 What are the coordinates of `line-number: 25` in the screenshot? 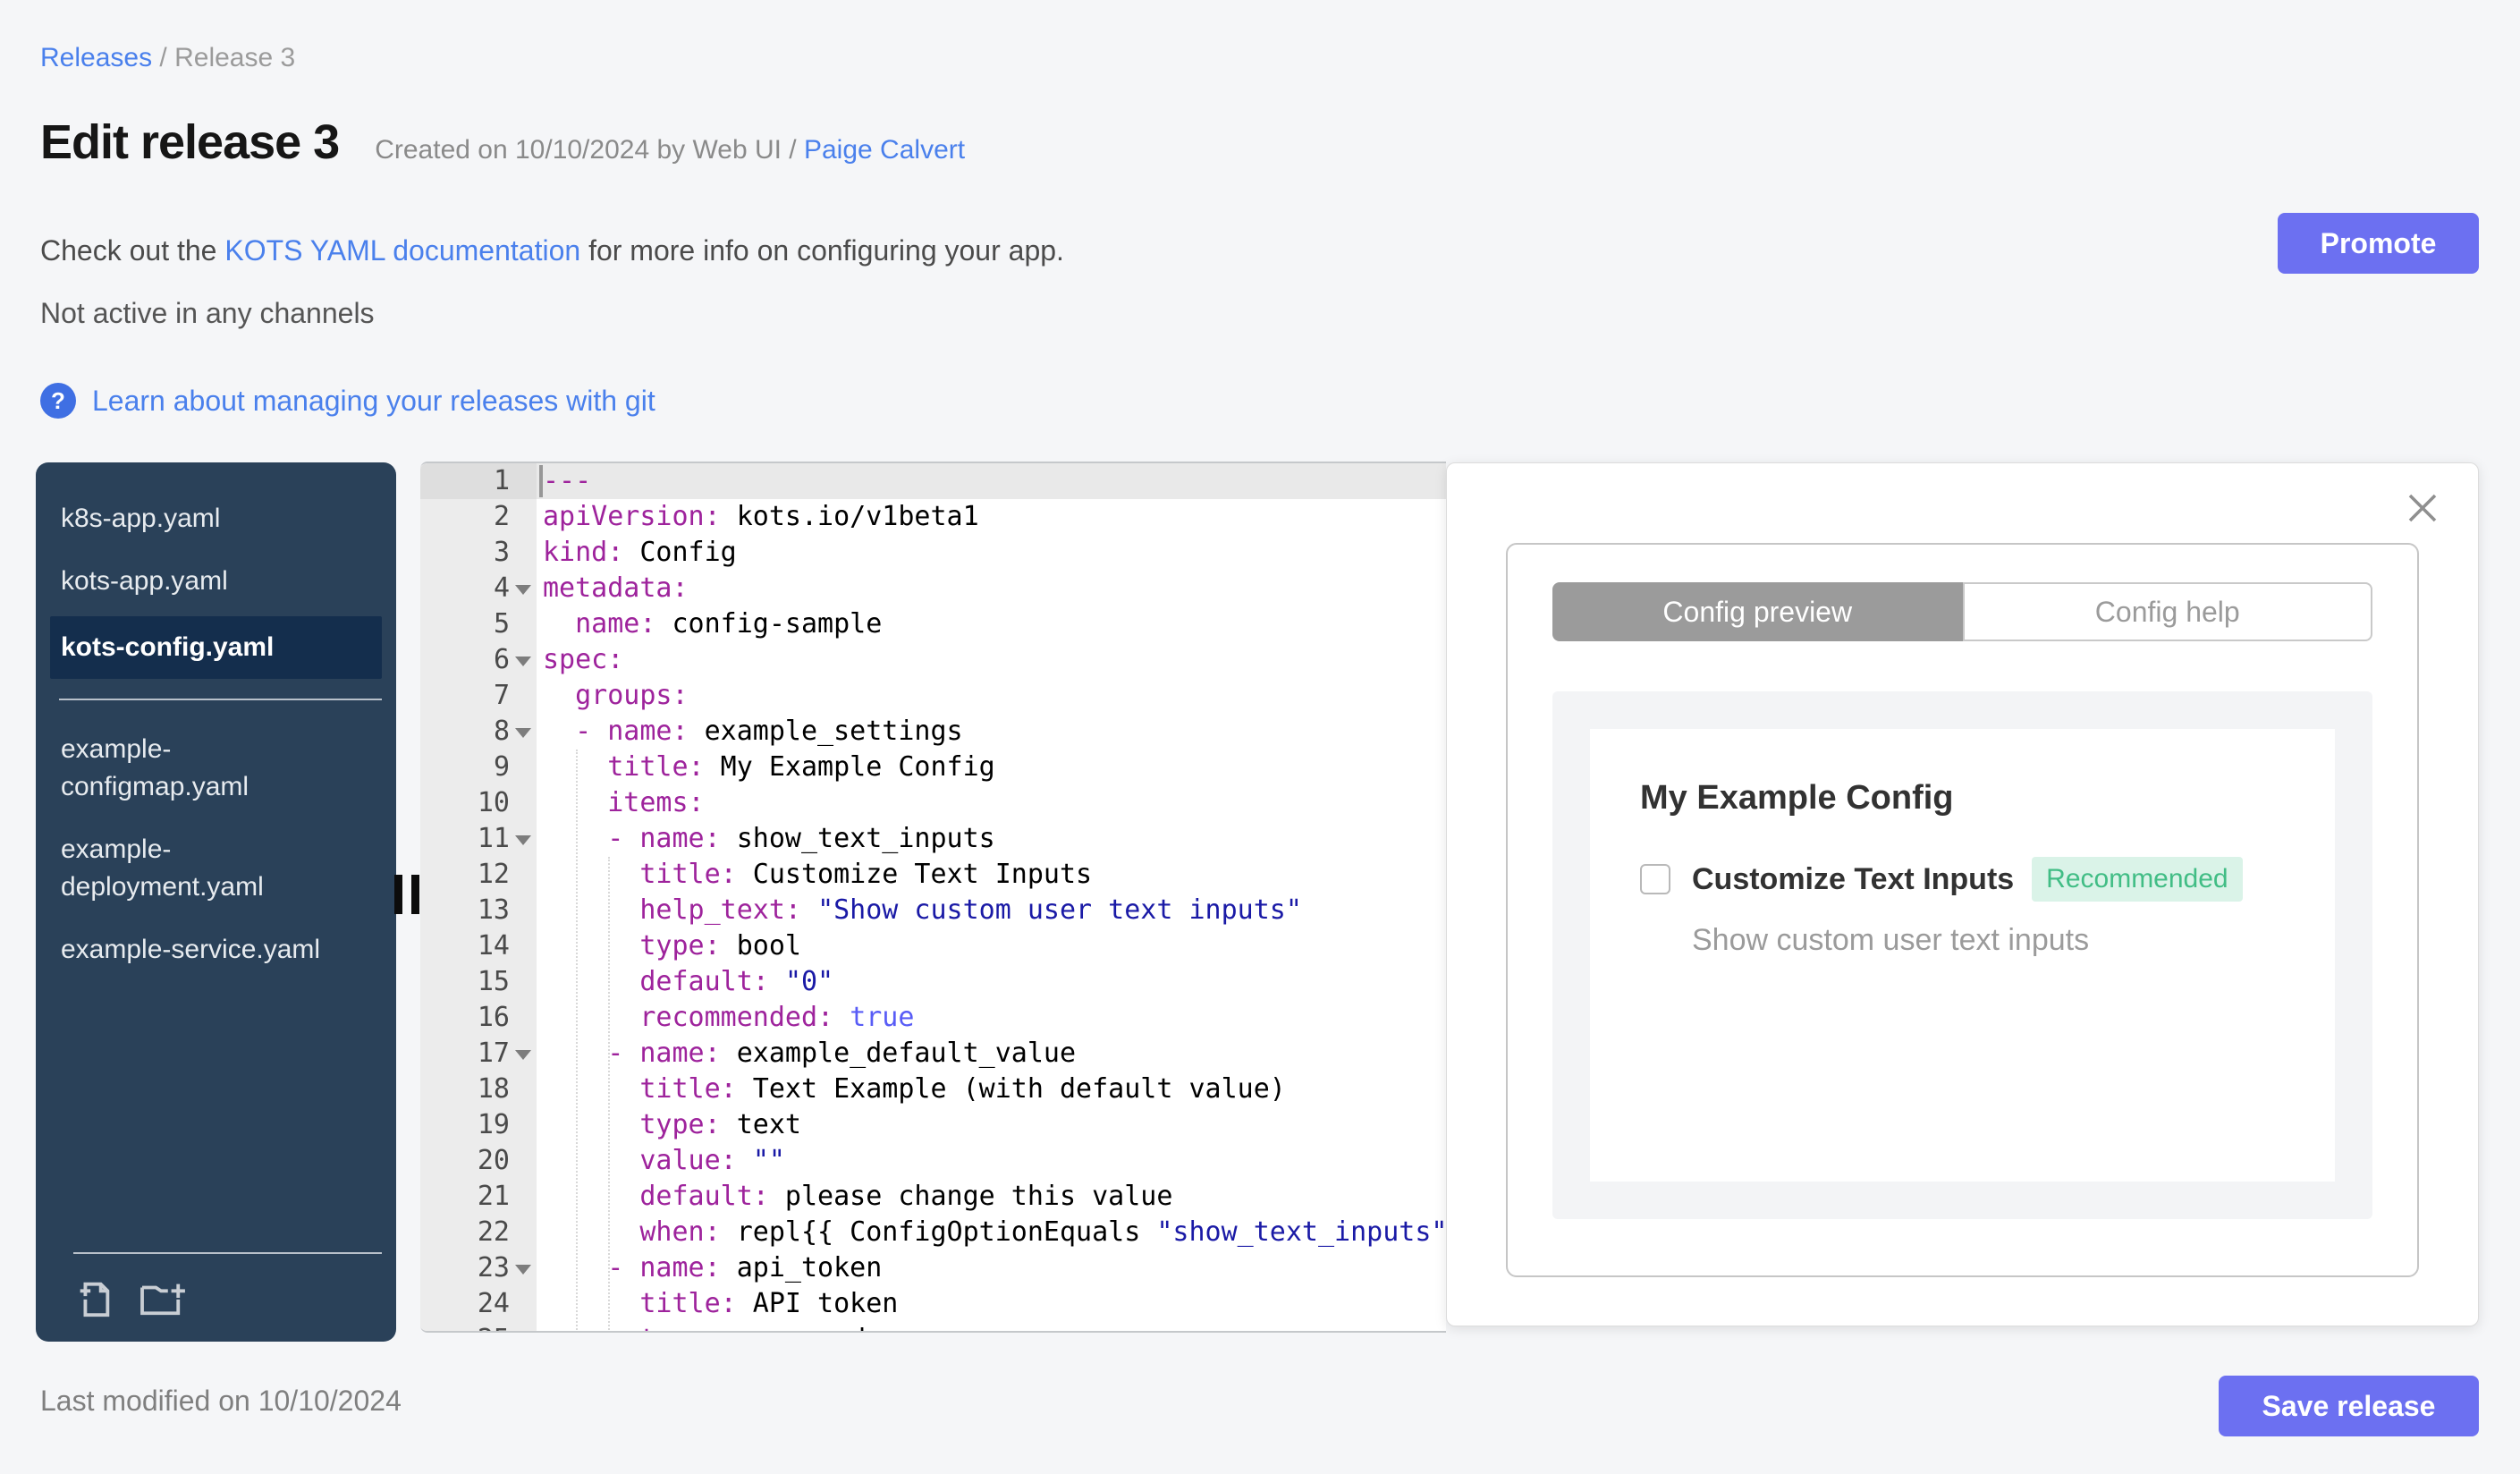 It's located at (478, 1326).